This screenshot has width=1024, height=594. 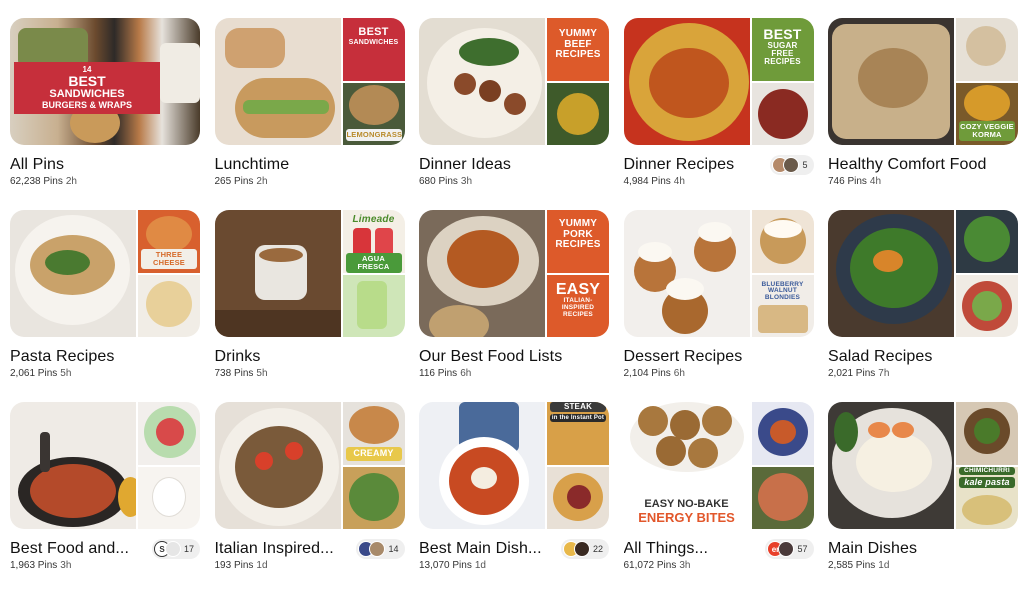 What do you see at coordinates (719, 373) in the screenshot?
I see `board-meta: 2,104 Pins 6h` at bounding box center [719, 373].